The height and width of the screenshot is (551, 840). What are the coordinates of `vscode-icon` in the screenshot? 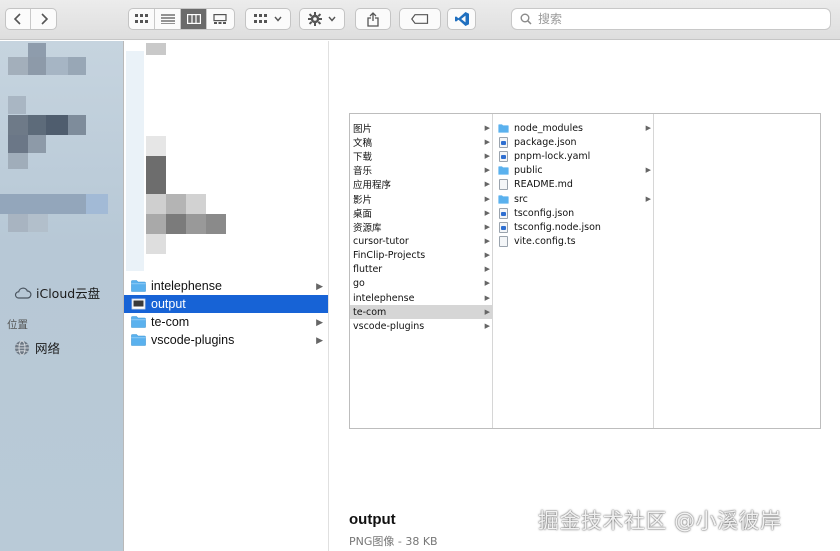 It's located at (461, 19).